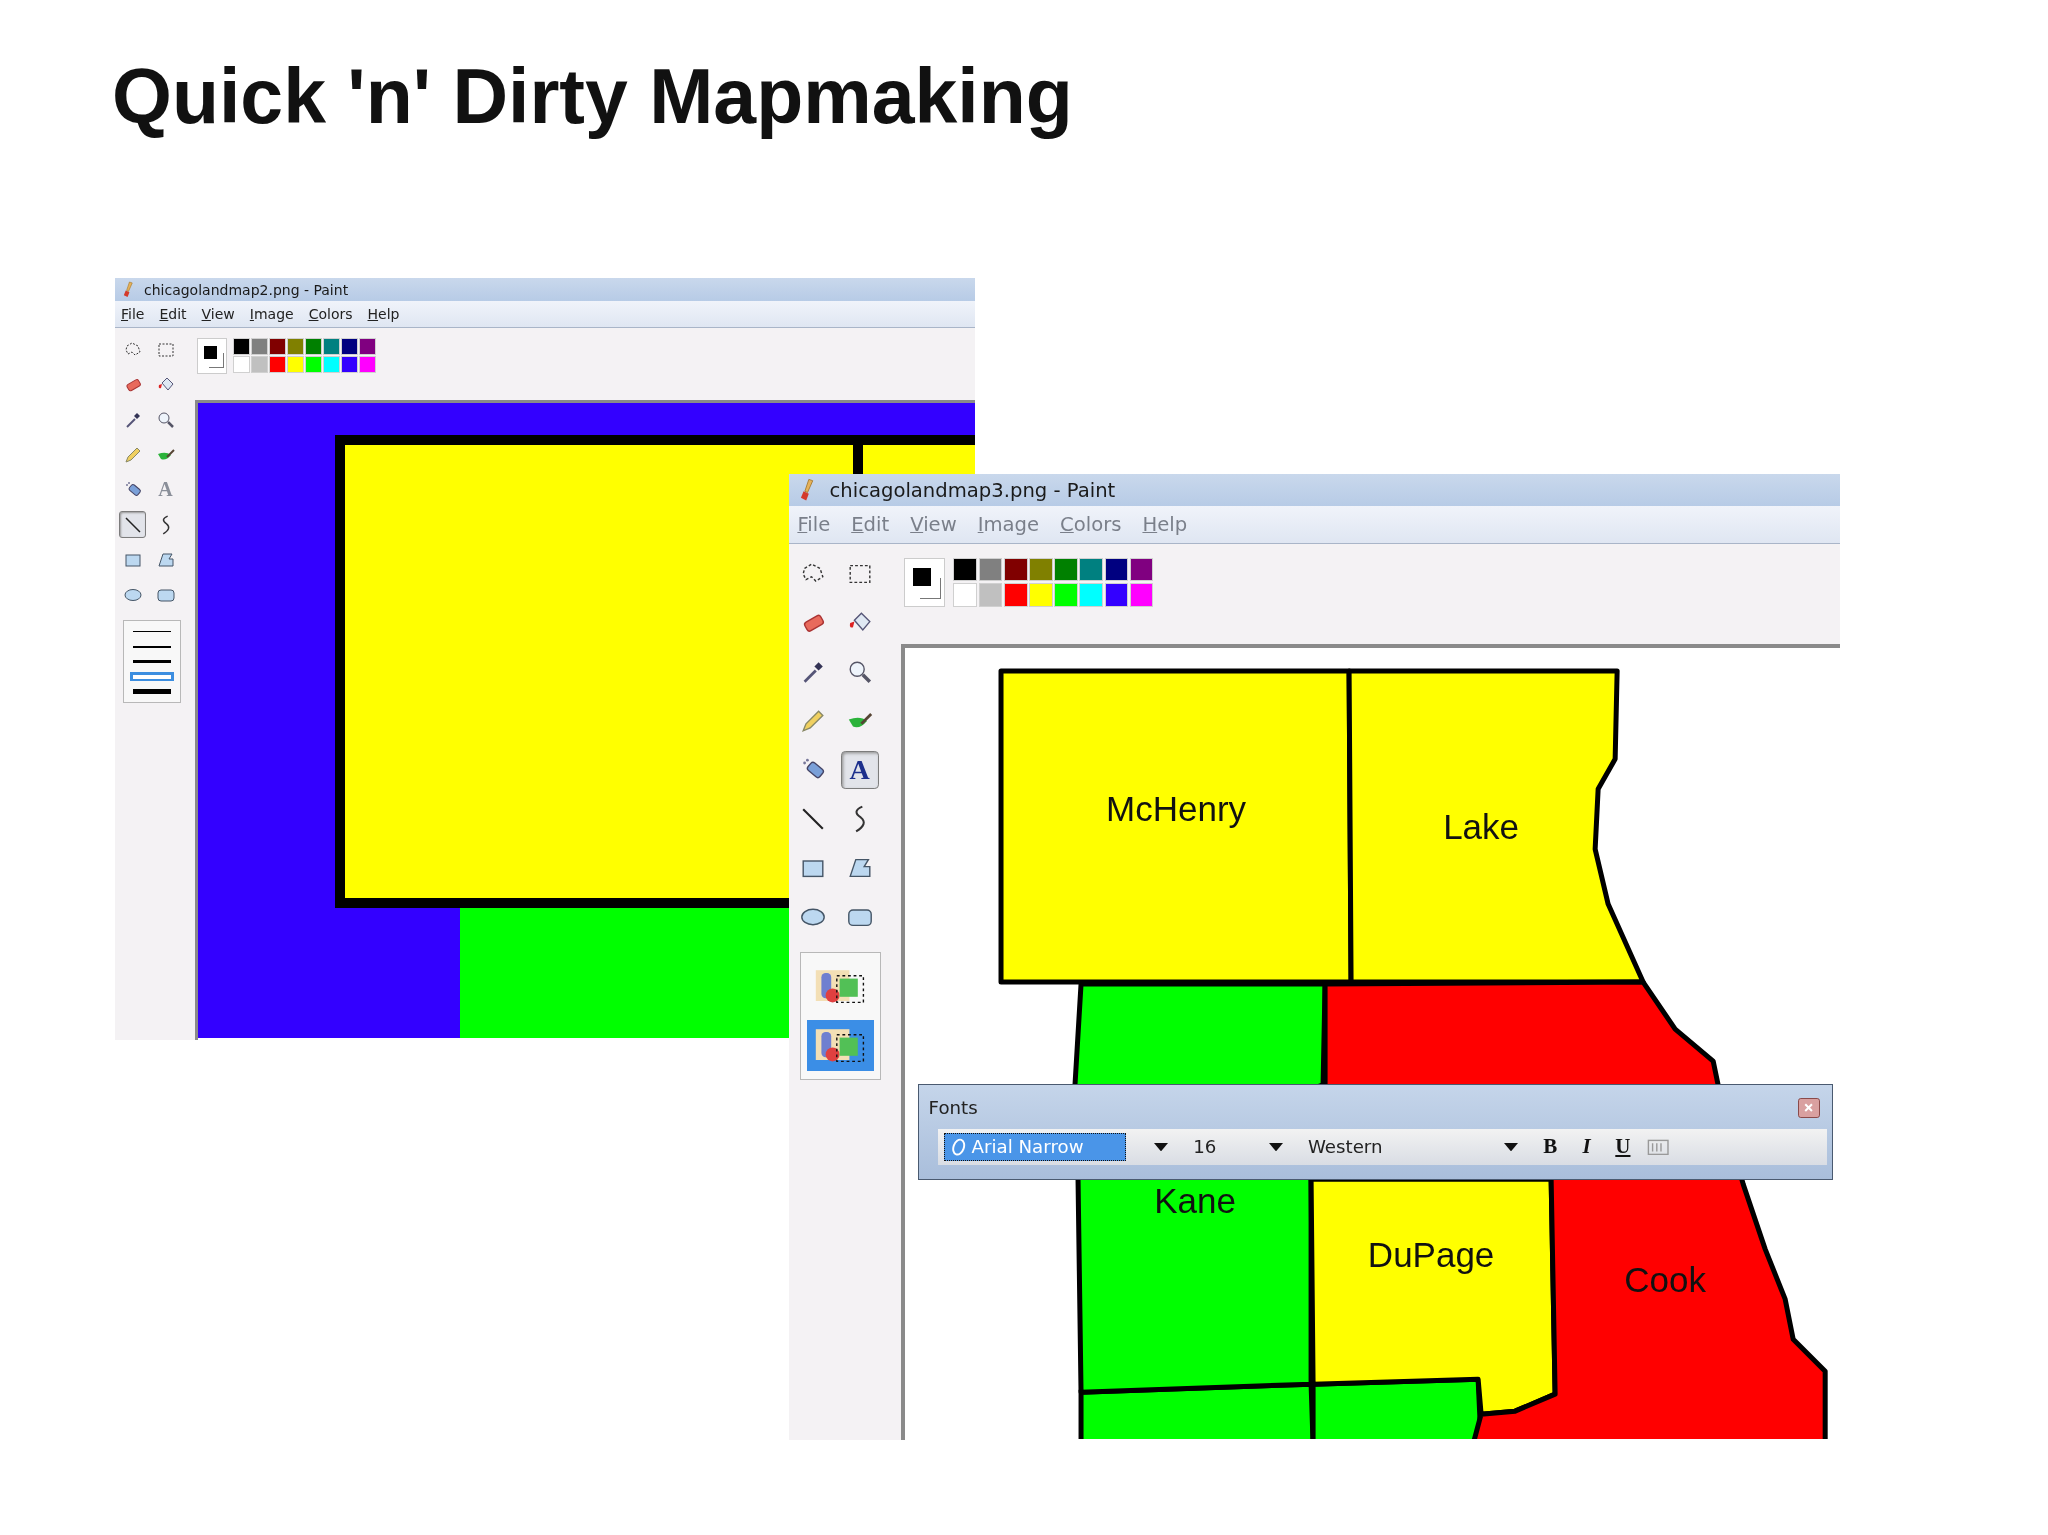 This screenshot has height=1535, width=2048. I want to click on county-label: DuPage, so click(1431, 1255).